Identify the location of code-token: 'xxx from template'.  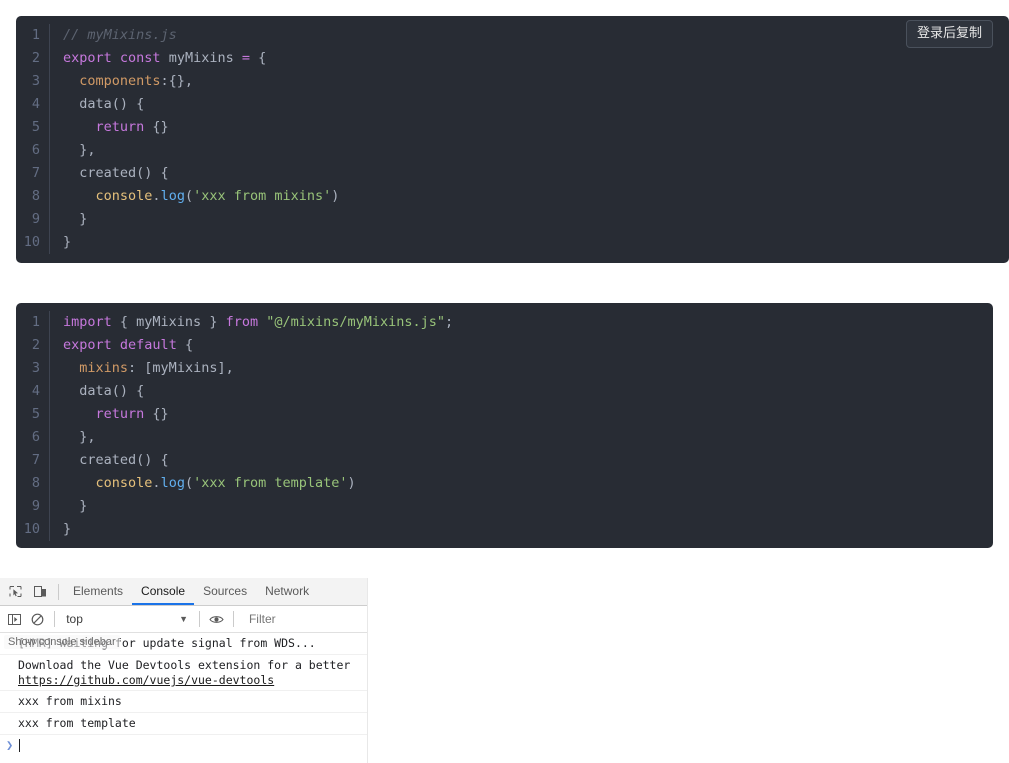
(270, 483).